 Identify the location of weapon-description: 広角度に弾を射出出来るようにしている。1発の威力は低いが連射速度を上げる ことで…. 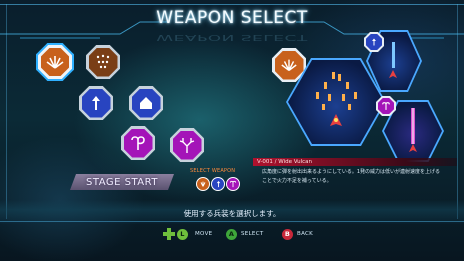
(360, 177).